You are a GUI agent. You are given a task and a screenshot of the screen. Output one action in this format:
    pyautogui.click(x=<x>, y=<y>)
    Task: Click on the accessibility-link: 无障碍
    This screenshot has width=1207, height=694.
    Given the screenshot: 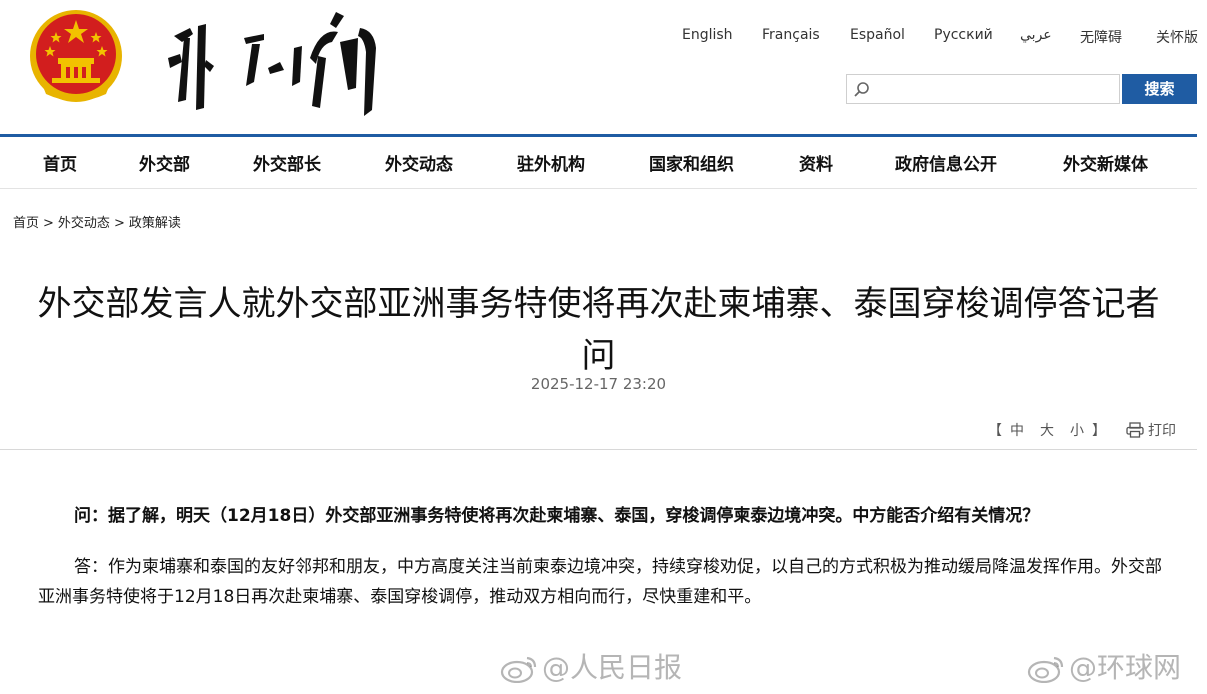 What is the action you would take?
    pyautogui.click(x=1101, y=37)
    